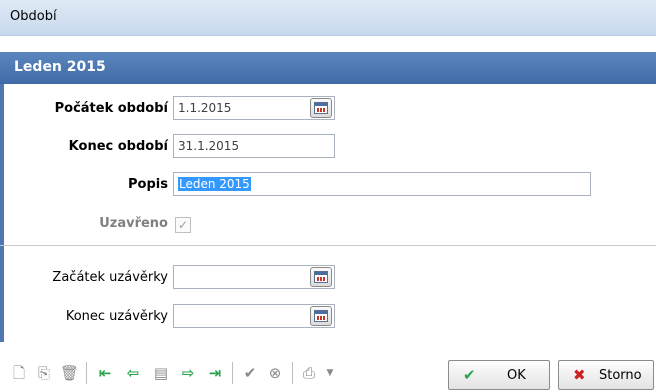  Describe the element at coordinates (250, 373) in the screenshot. I see `confirm-icon: ✔` at that location.